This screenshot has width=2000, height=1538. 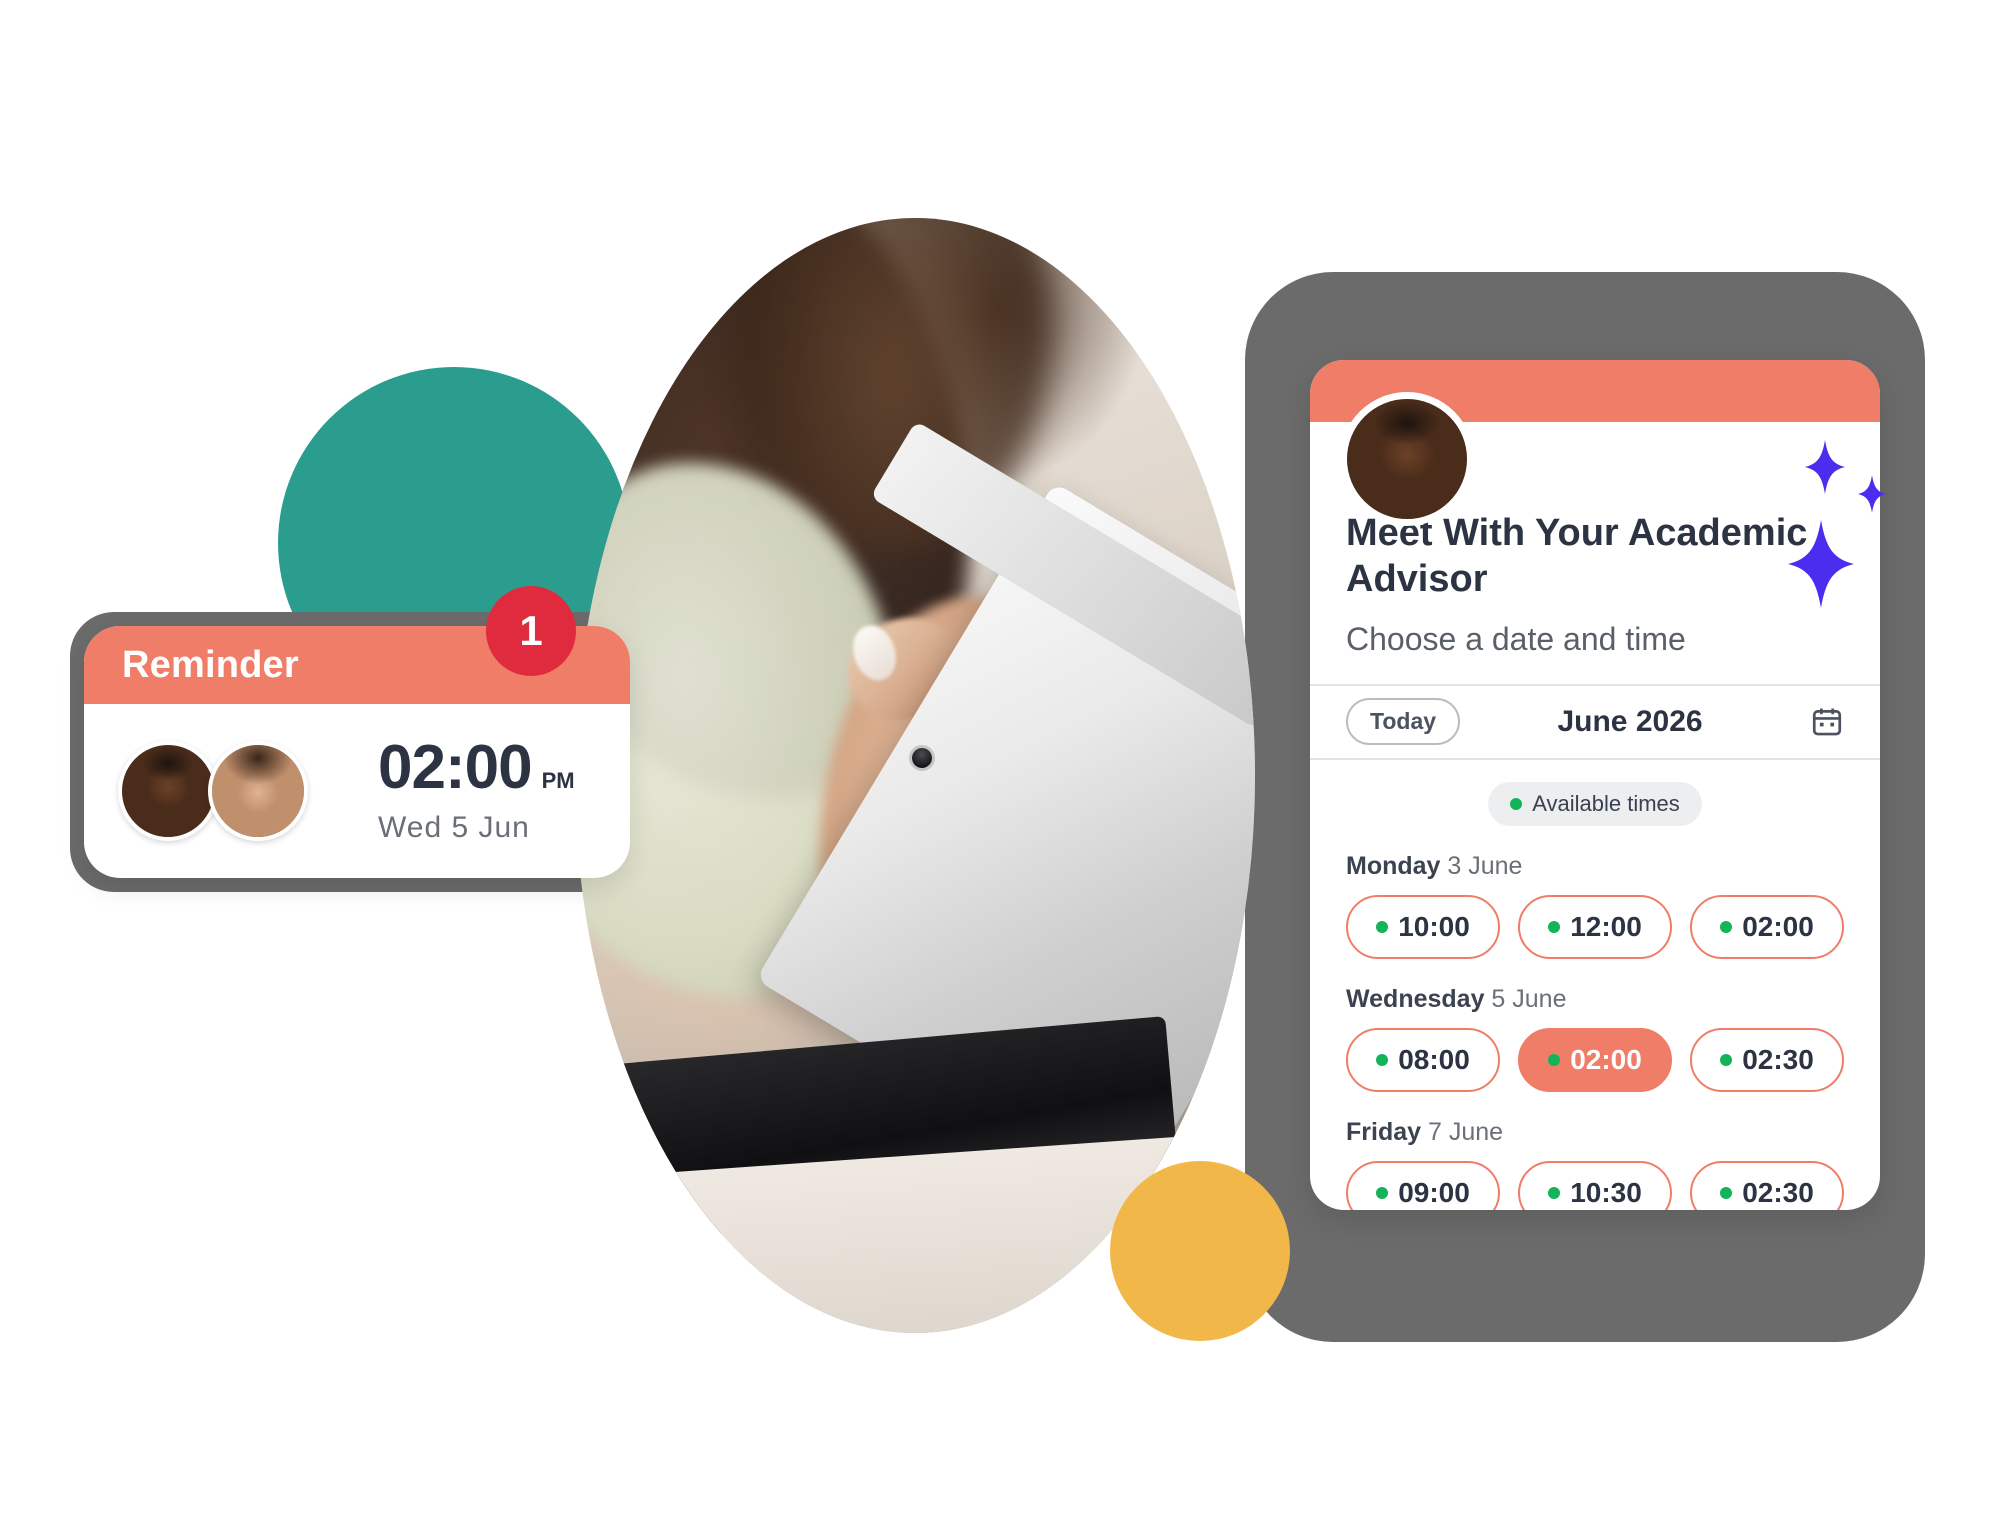 I want to click on scheduler-month-nav: Today June 2026, so click(x=1595, y=722).